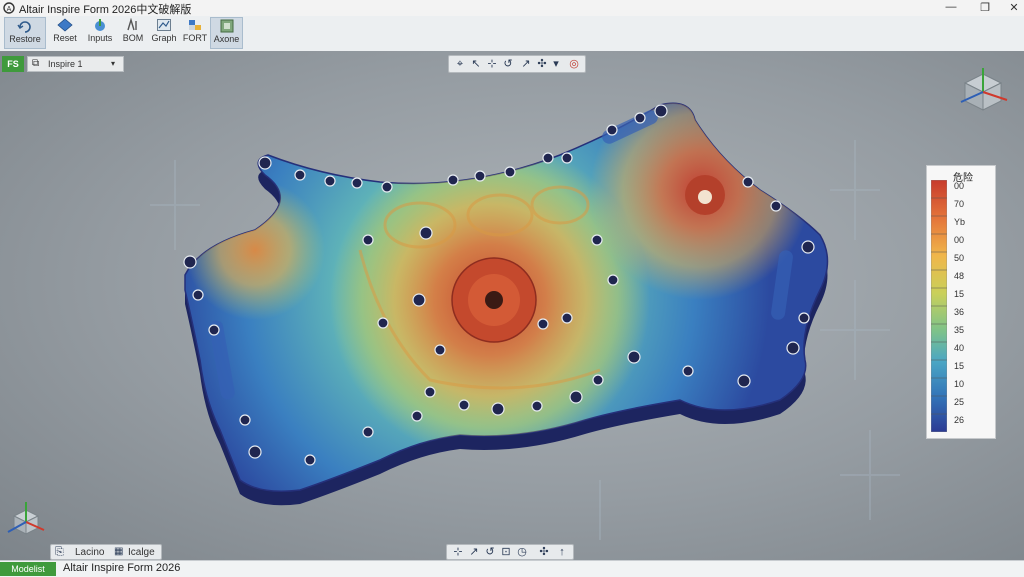  Describe the element at coordinates (226, 39) in the screenshot. I see `axone-label: Axone` at that location.